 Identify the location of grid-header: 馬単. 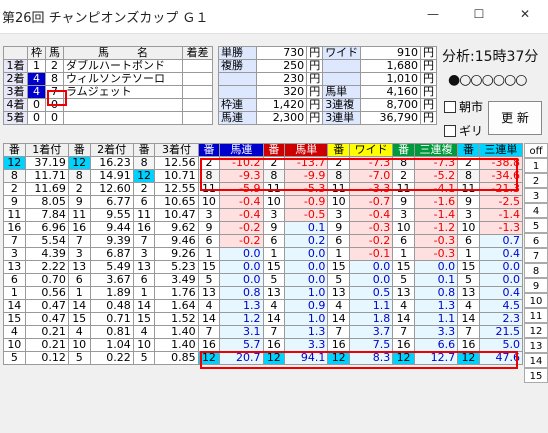
(306, 150).